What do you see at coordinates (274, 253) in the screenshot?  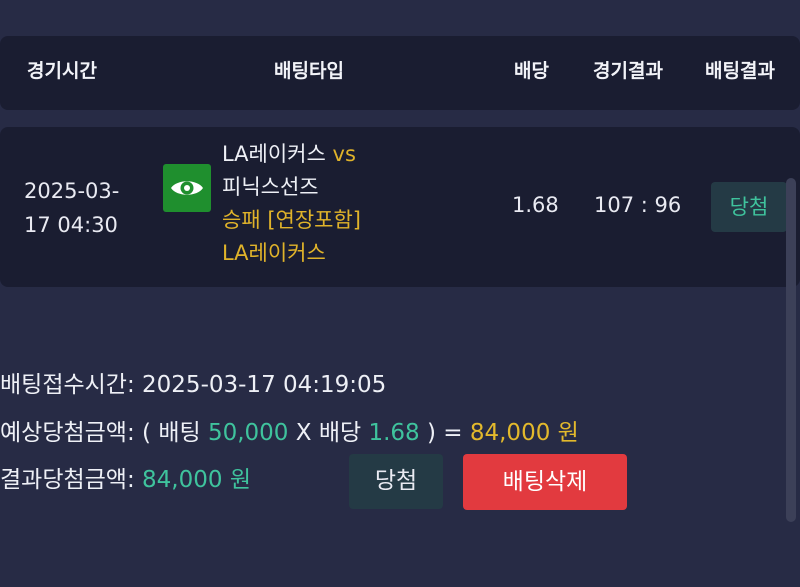 I see `pick-label: LA레이커스` at bounding box center [274, 253].